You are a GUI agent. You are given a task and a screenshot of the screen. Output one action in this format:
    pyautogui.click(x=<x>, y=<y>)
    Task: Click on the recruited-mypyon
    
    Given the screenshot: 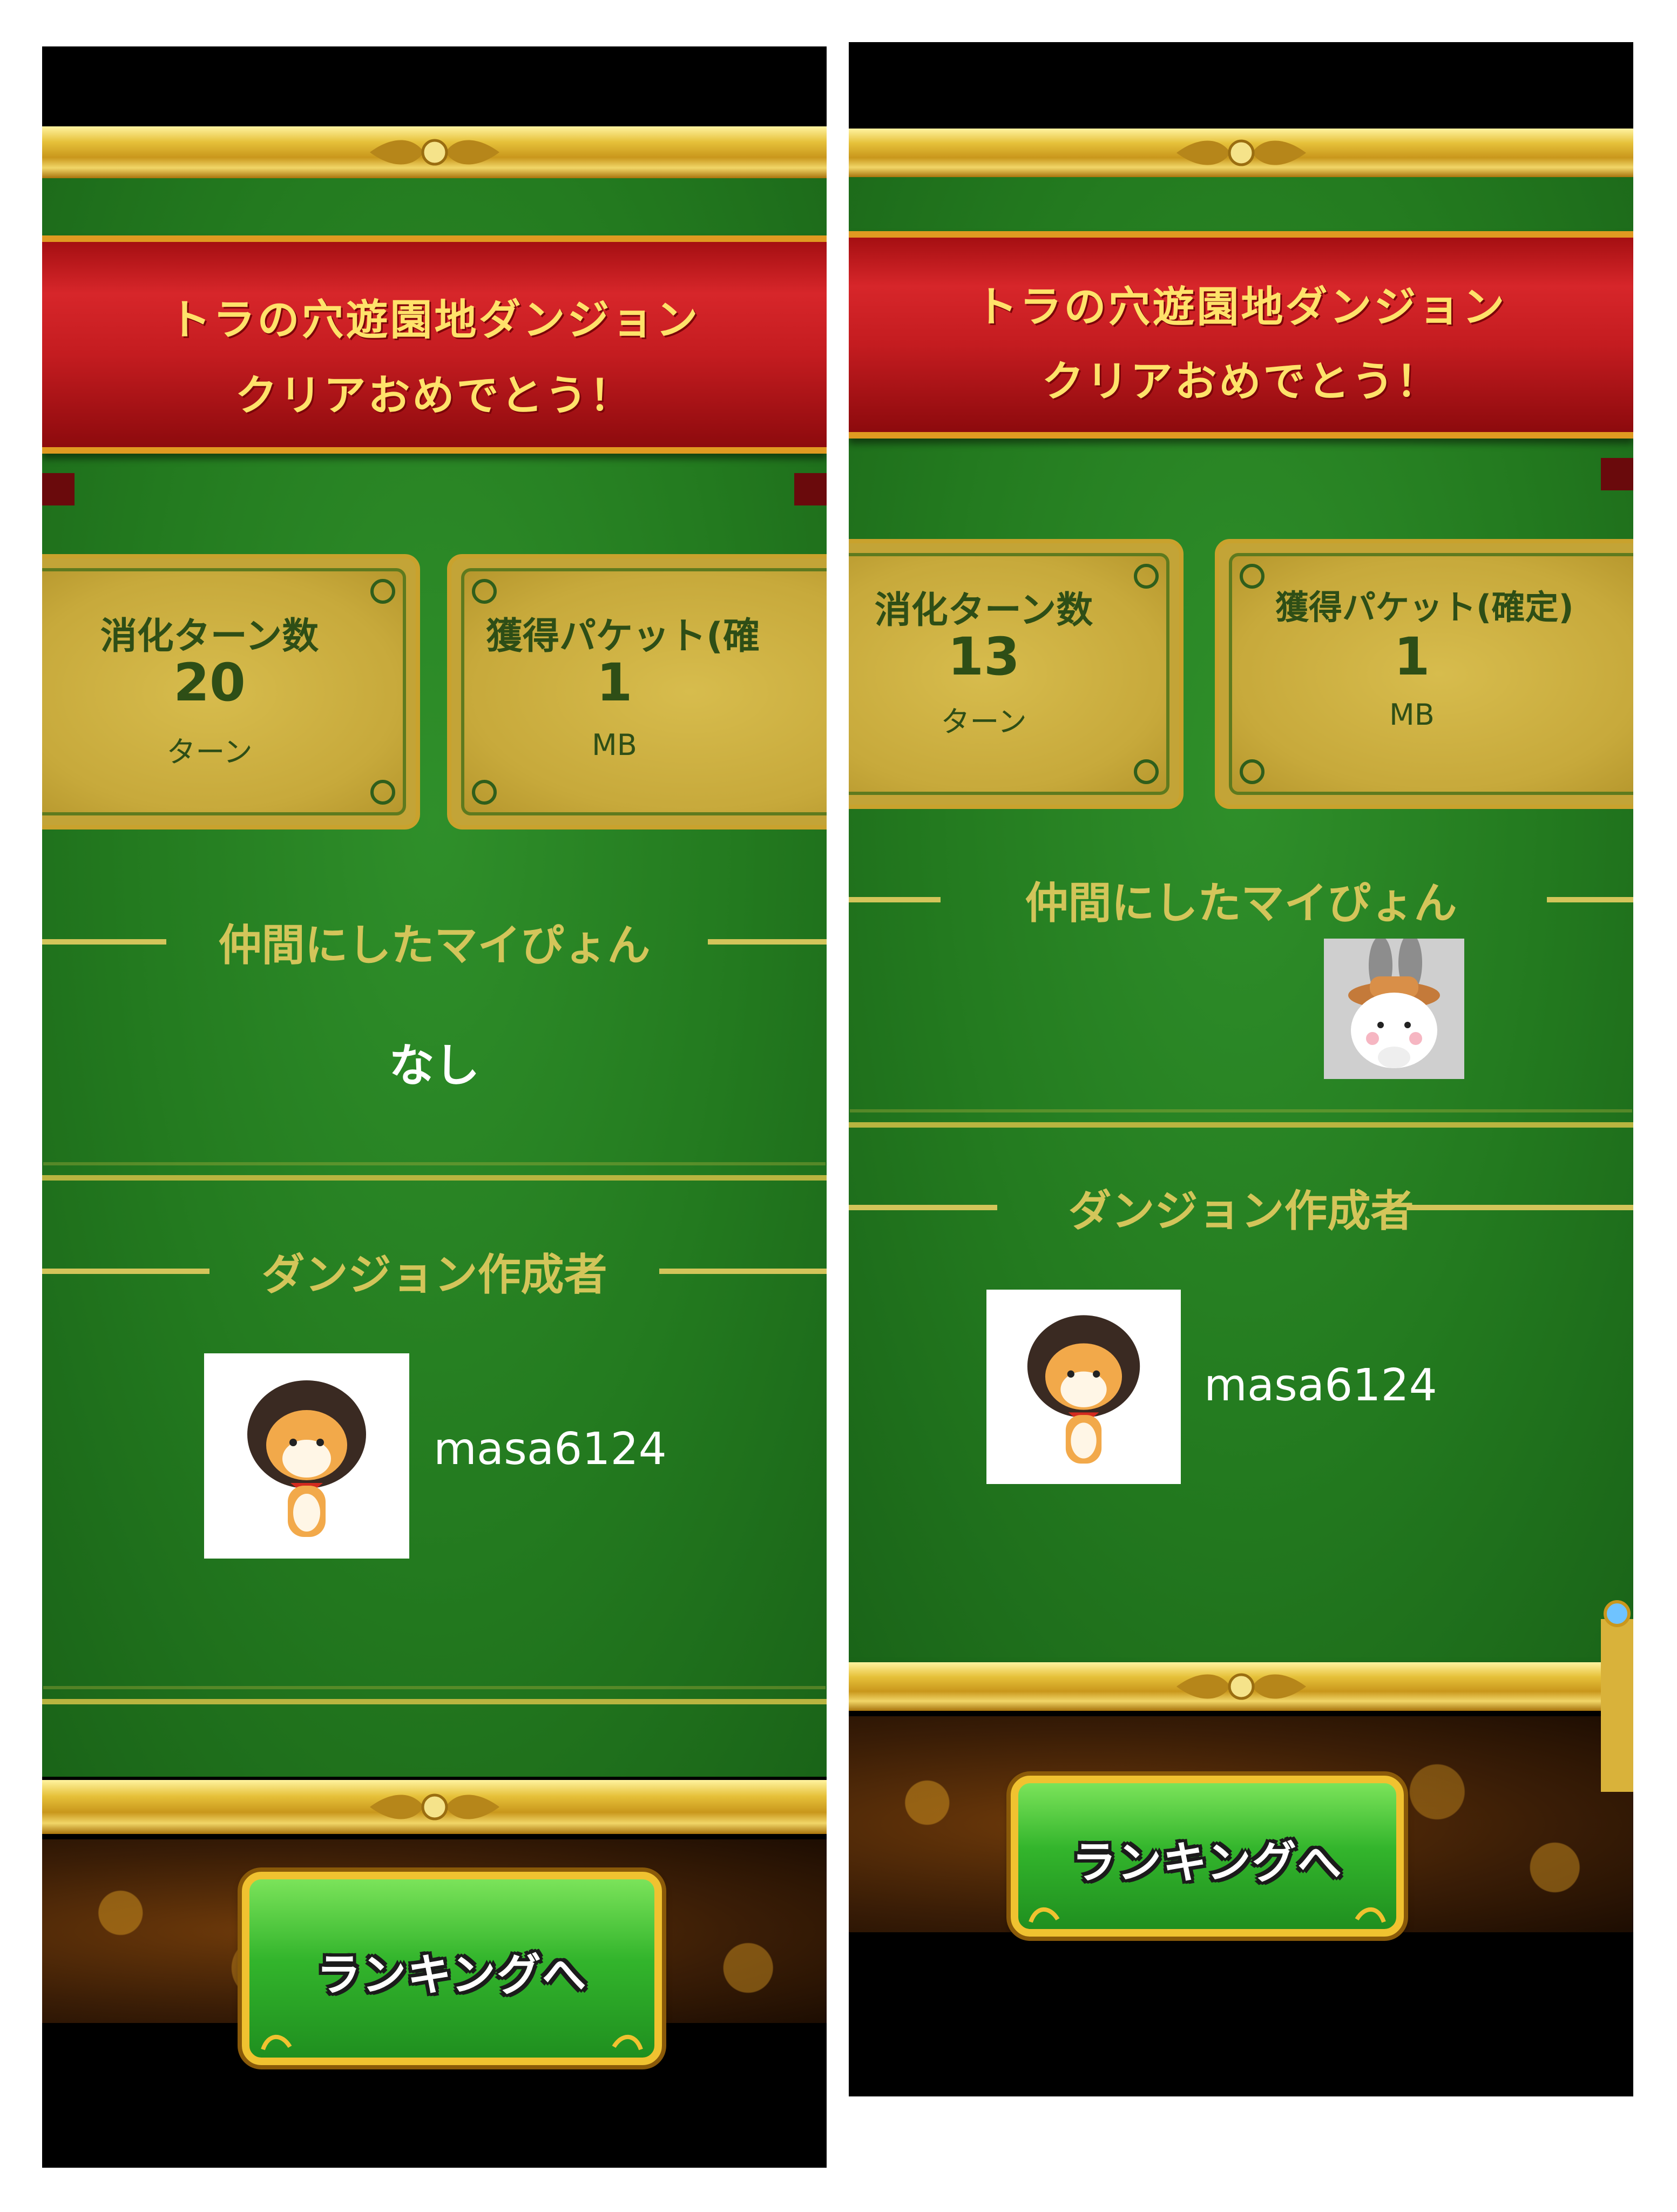 What is the action you would take?
    pyautogui.click(x=1394, y=1009)
    